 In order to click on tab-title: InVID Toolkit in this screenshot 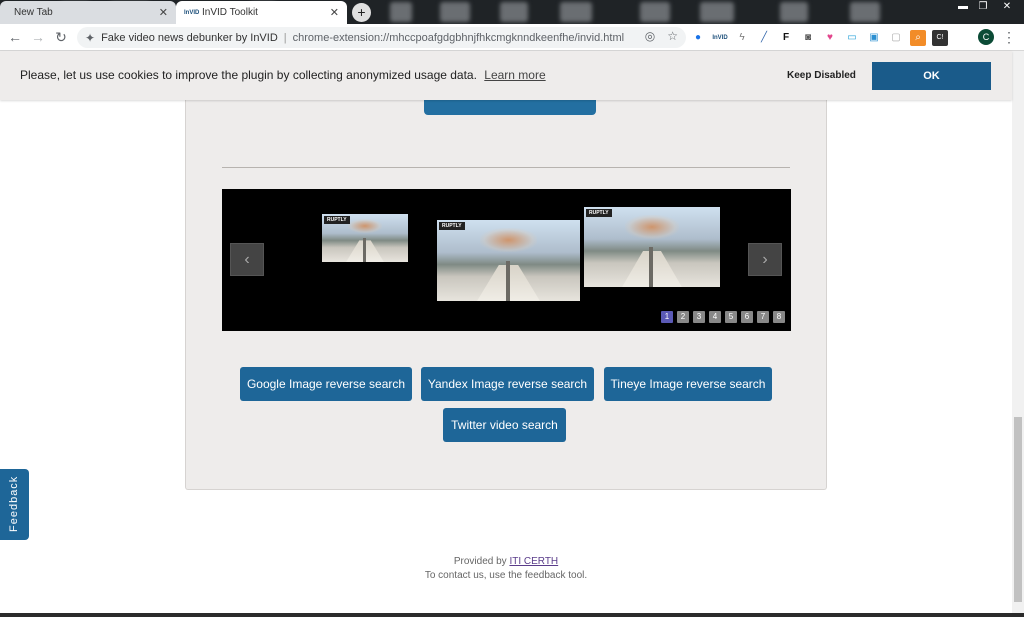, I will do `click(230, 12)`.